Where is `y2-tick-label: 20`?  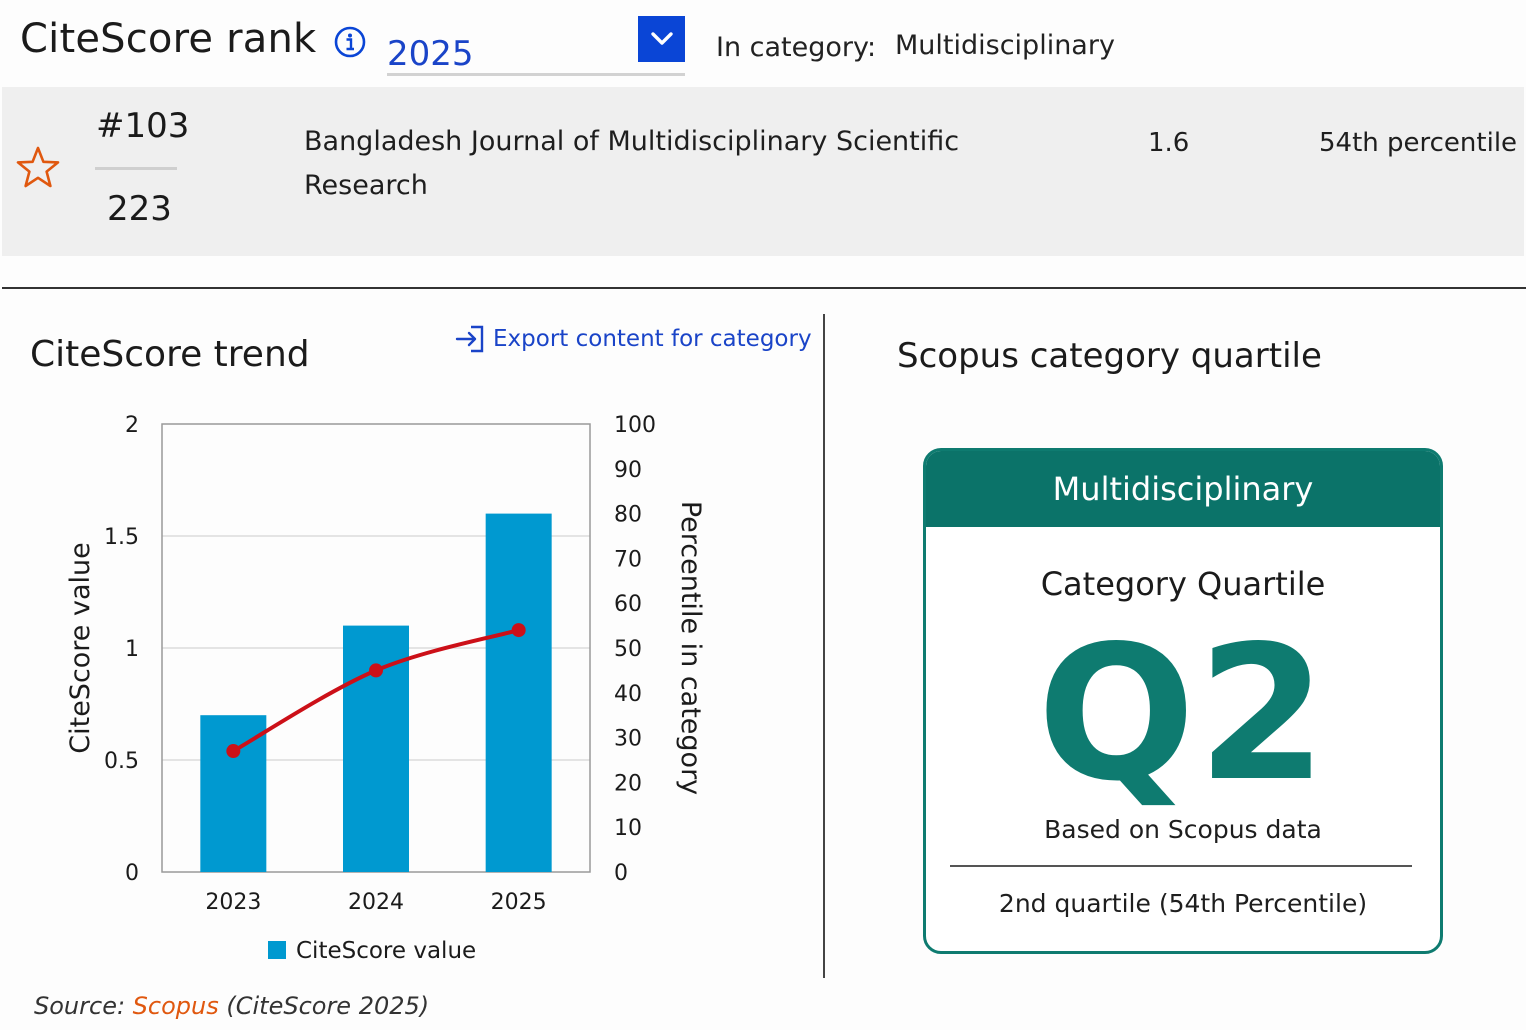
y2-tick-label: 20 is located at coordinates (628, 783).